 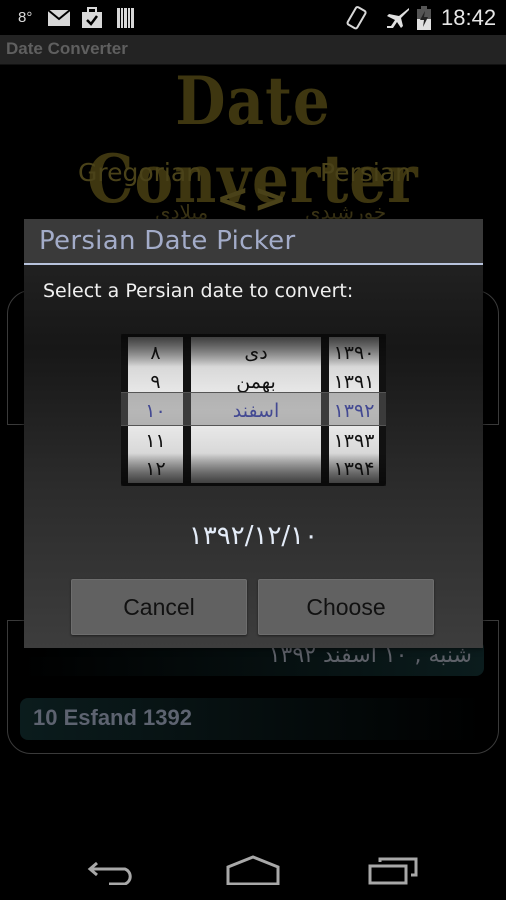 I want to click on day-item: ۸, so click(x=155, y=353).